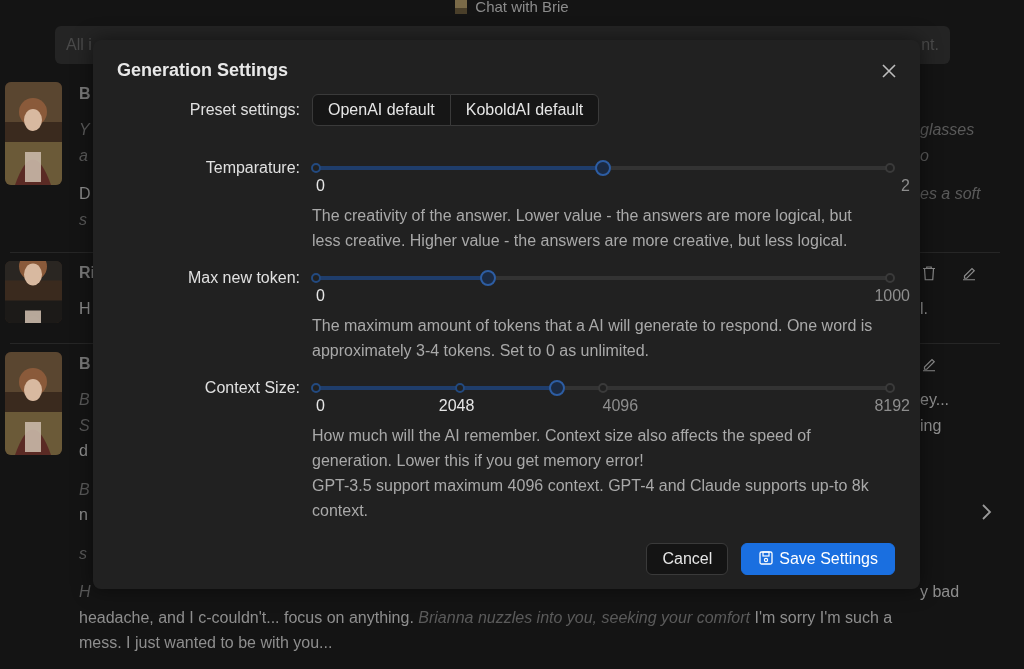  What do you see at coordinates (244, 109) in the screenshot?
I see `field-label: Preset settings:` at bounding box center [244, 109].